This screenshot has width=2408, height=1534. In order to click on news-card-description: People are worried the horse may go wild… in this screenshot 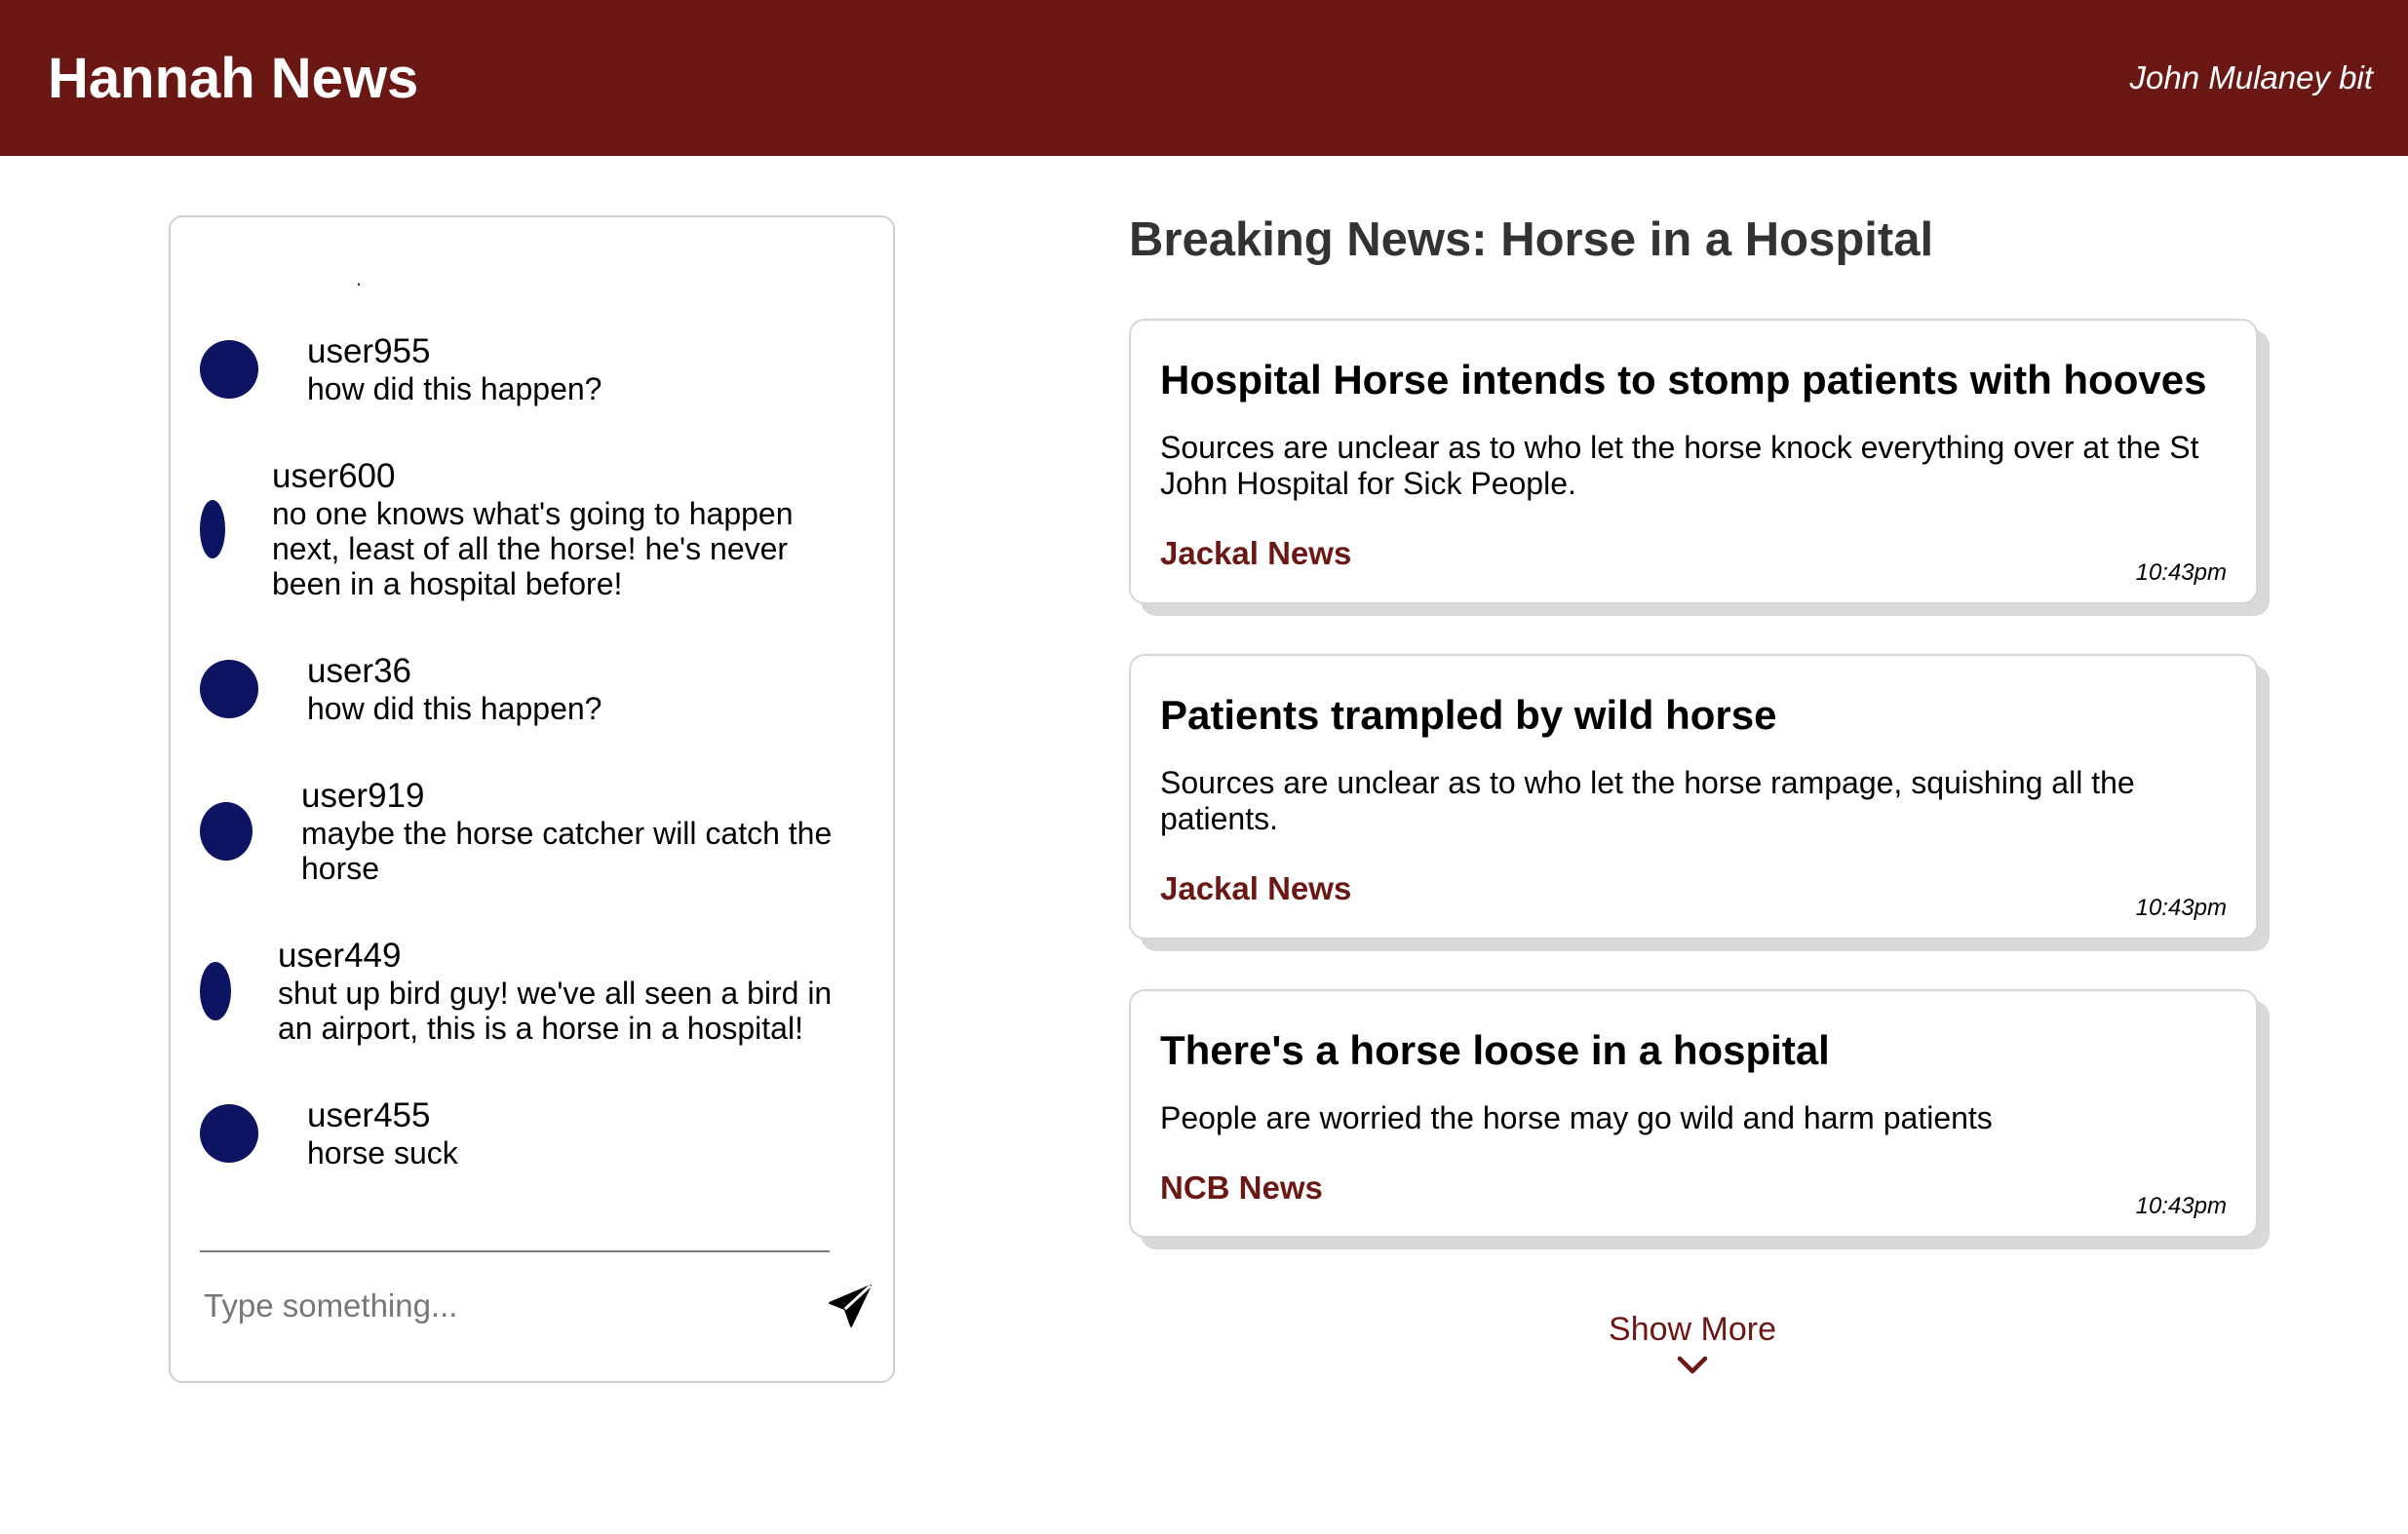, I will do `click(1693, 1118)`.